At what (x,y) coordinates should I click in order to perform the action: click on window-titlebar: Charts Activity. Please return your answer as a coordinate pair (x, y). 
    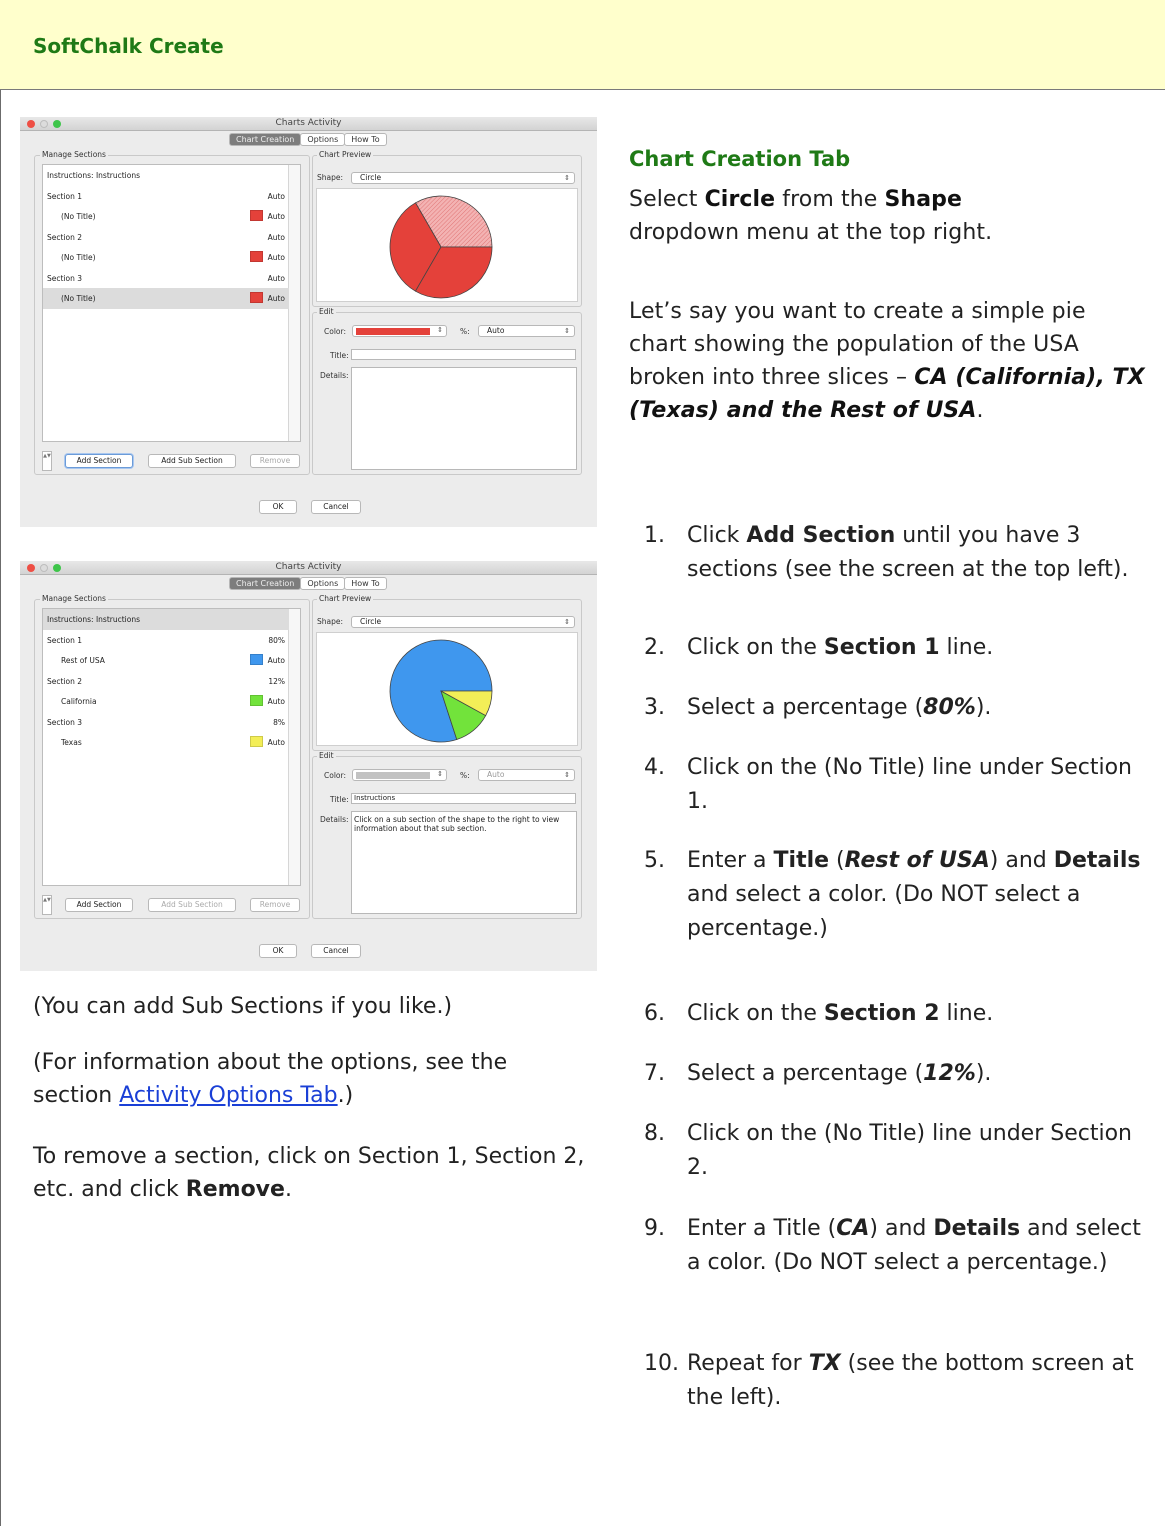
    Looking at the image, I should click on (308, 124).